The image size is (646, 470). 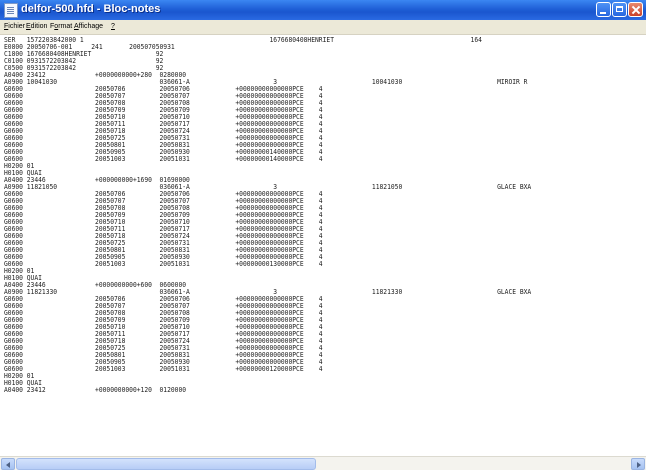 What do you see at coordinates (91, 9) in the screenshot?
I see `window-title: delfor-500.hfd - Bloc-notes` at bounding box center [91, 9].